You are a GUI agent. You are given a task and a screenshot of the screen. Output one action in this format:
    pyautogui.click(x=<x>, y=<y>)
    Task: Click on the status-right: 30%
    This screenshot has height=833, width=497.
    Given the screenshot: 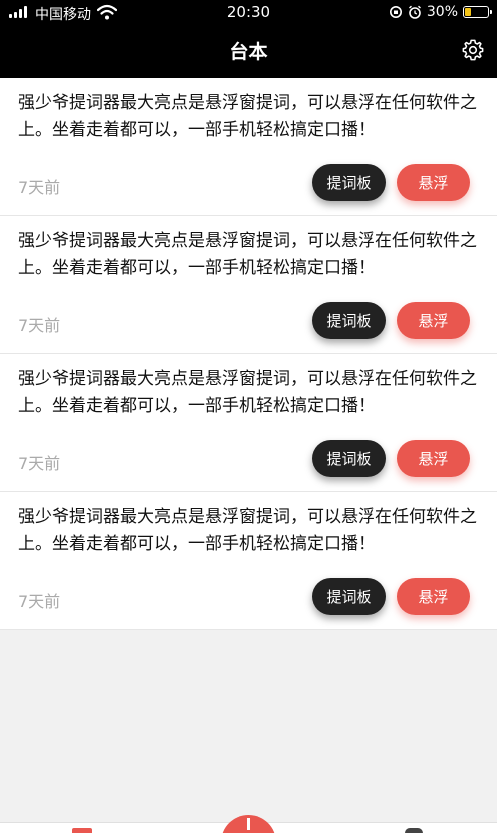 What is the action you would take?
    pyautogui.click(x=440, y=12)
    